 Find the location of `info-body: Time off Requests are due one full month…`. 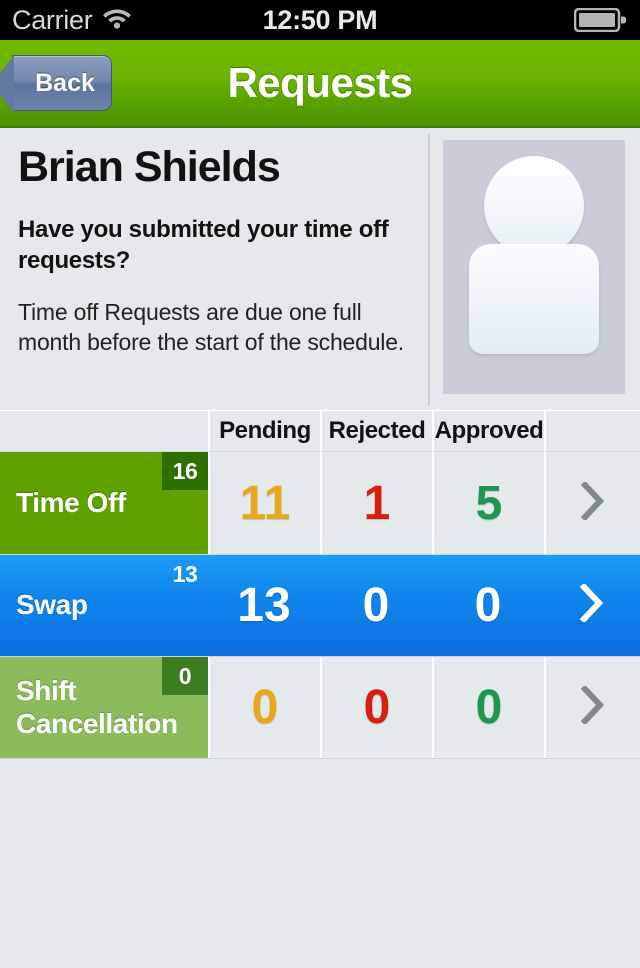

info-body: Time off Requests are due one full month… is located at coordinates (211, 327).